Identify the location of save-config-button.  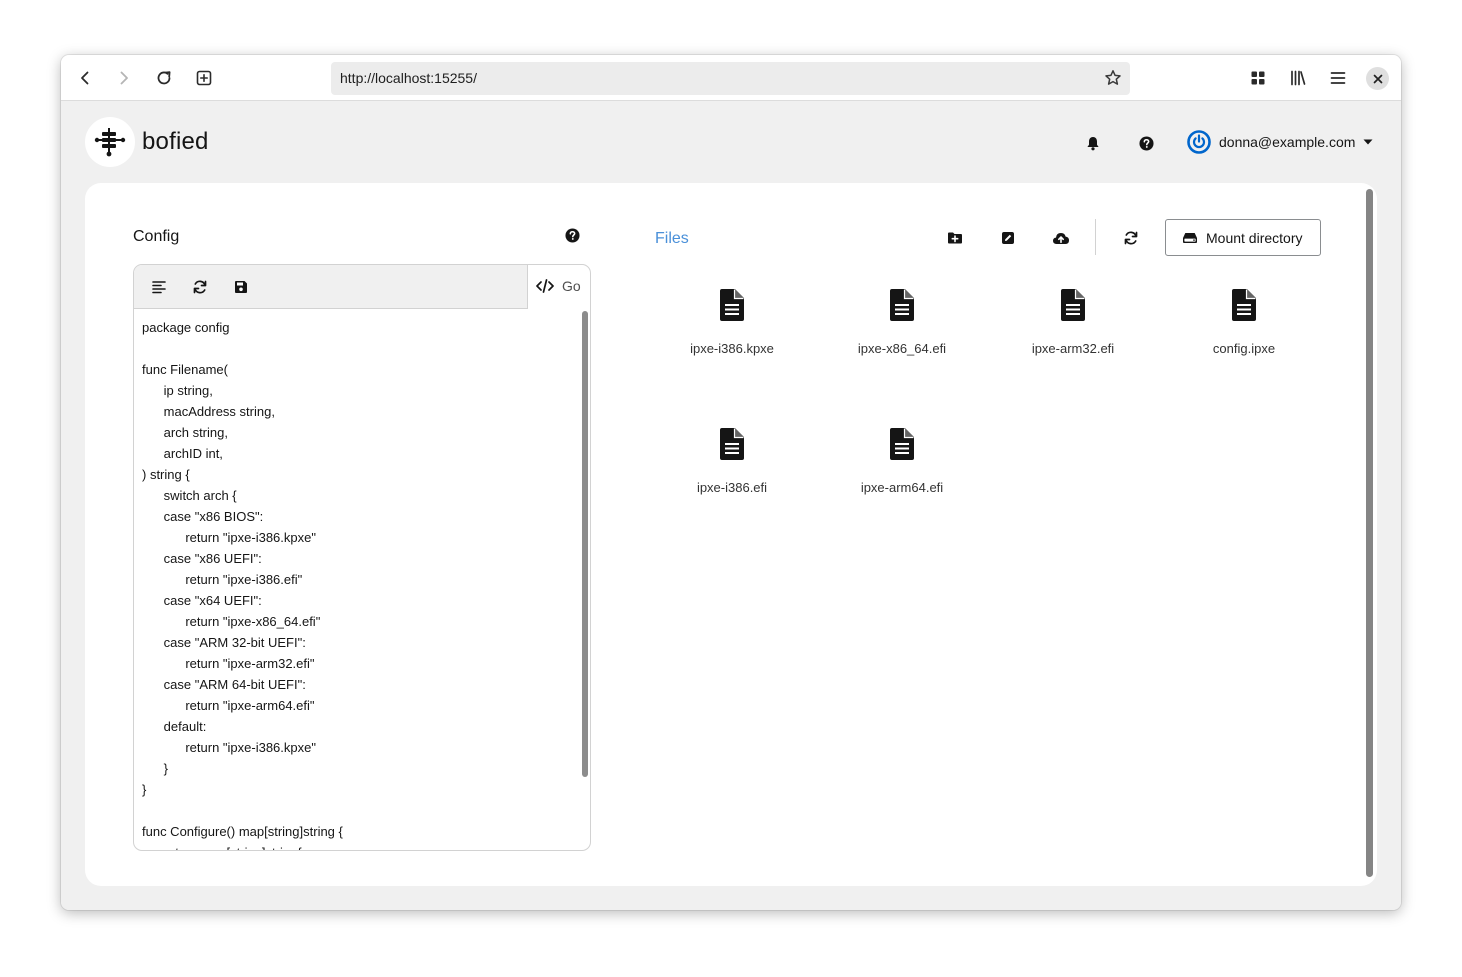
(241, 287).